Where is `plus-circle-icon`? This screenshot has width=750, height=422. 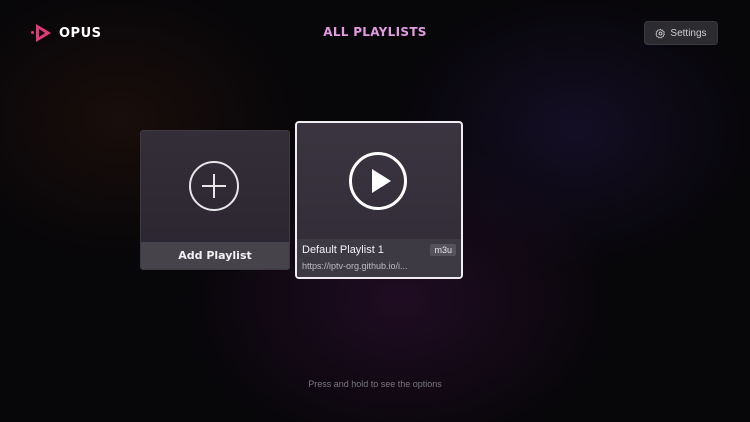
plus-circle-icon is located at coordinates (214, 186).